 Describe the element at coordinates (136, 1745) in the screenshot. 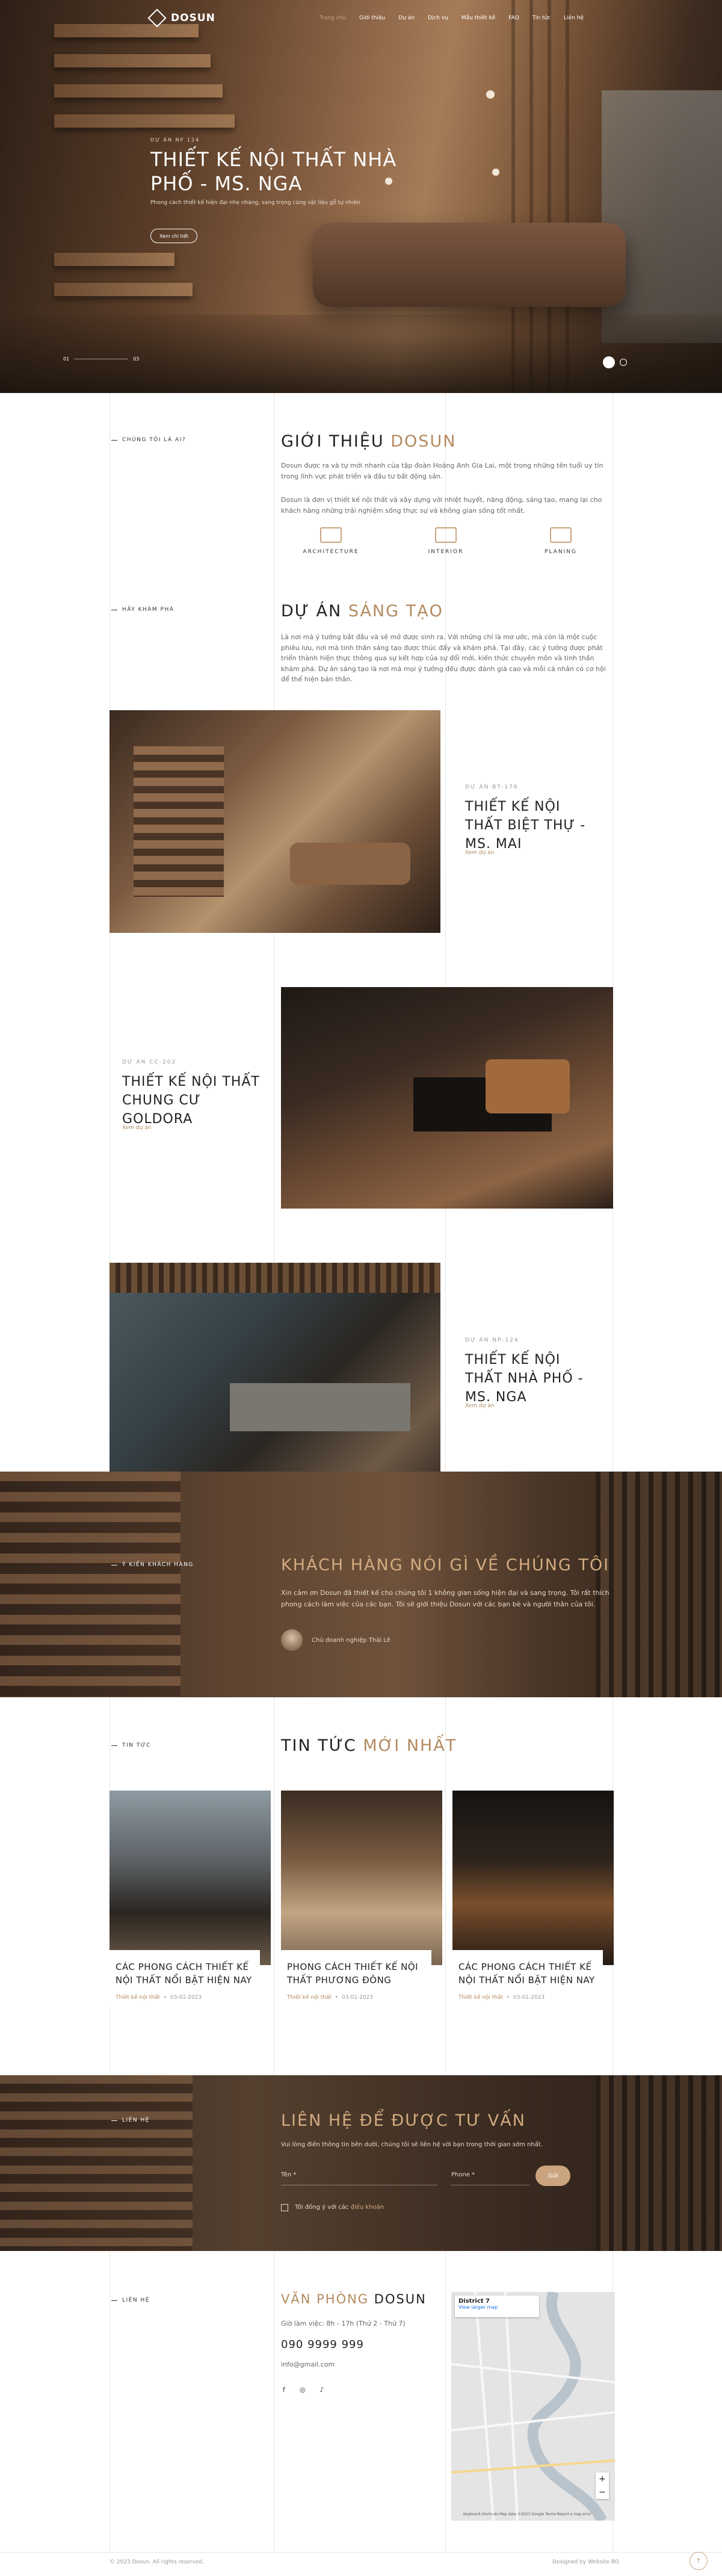

I see `news-label-text: TIN TỨC` at that location.